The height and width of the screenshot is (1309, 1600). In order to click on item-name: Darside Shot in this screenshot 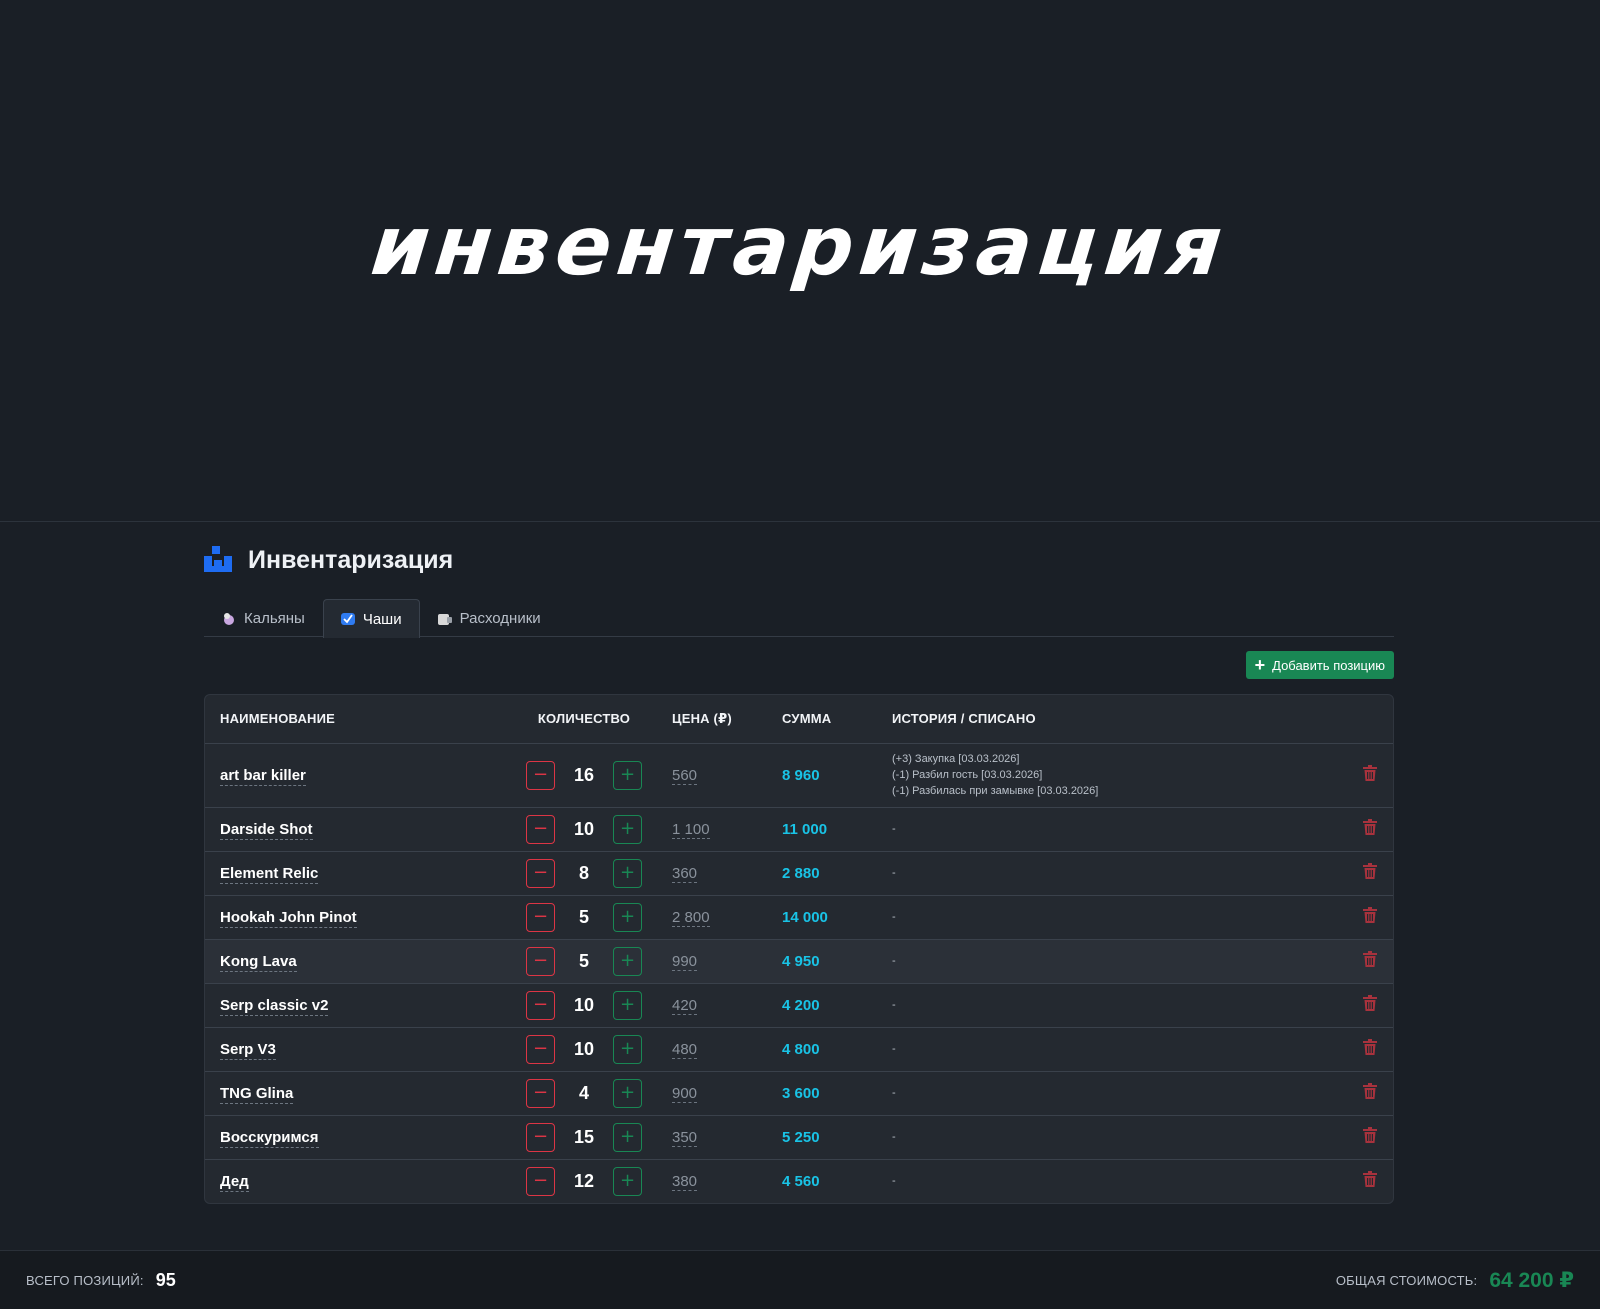, I will do `click(266, 830)`.